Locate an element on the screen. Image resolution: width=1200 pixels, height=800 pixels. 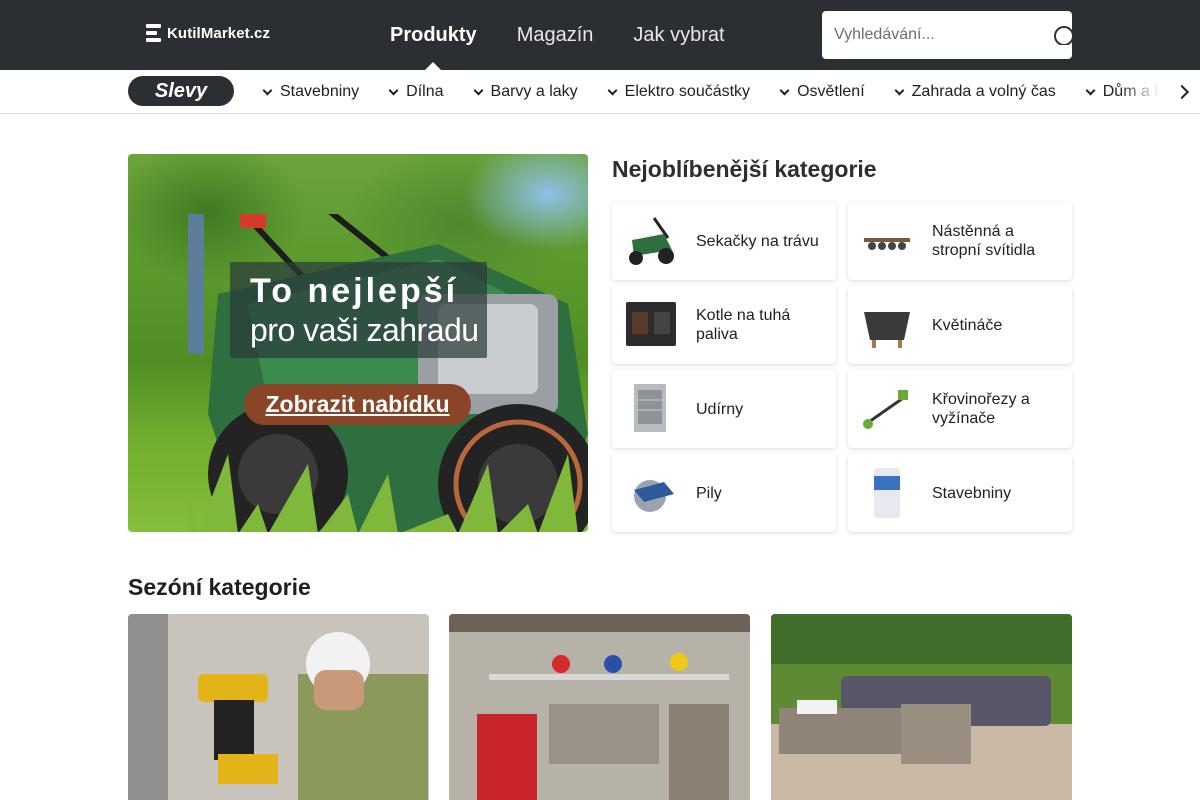
search-box is located at coordinates (947, 35).